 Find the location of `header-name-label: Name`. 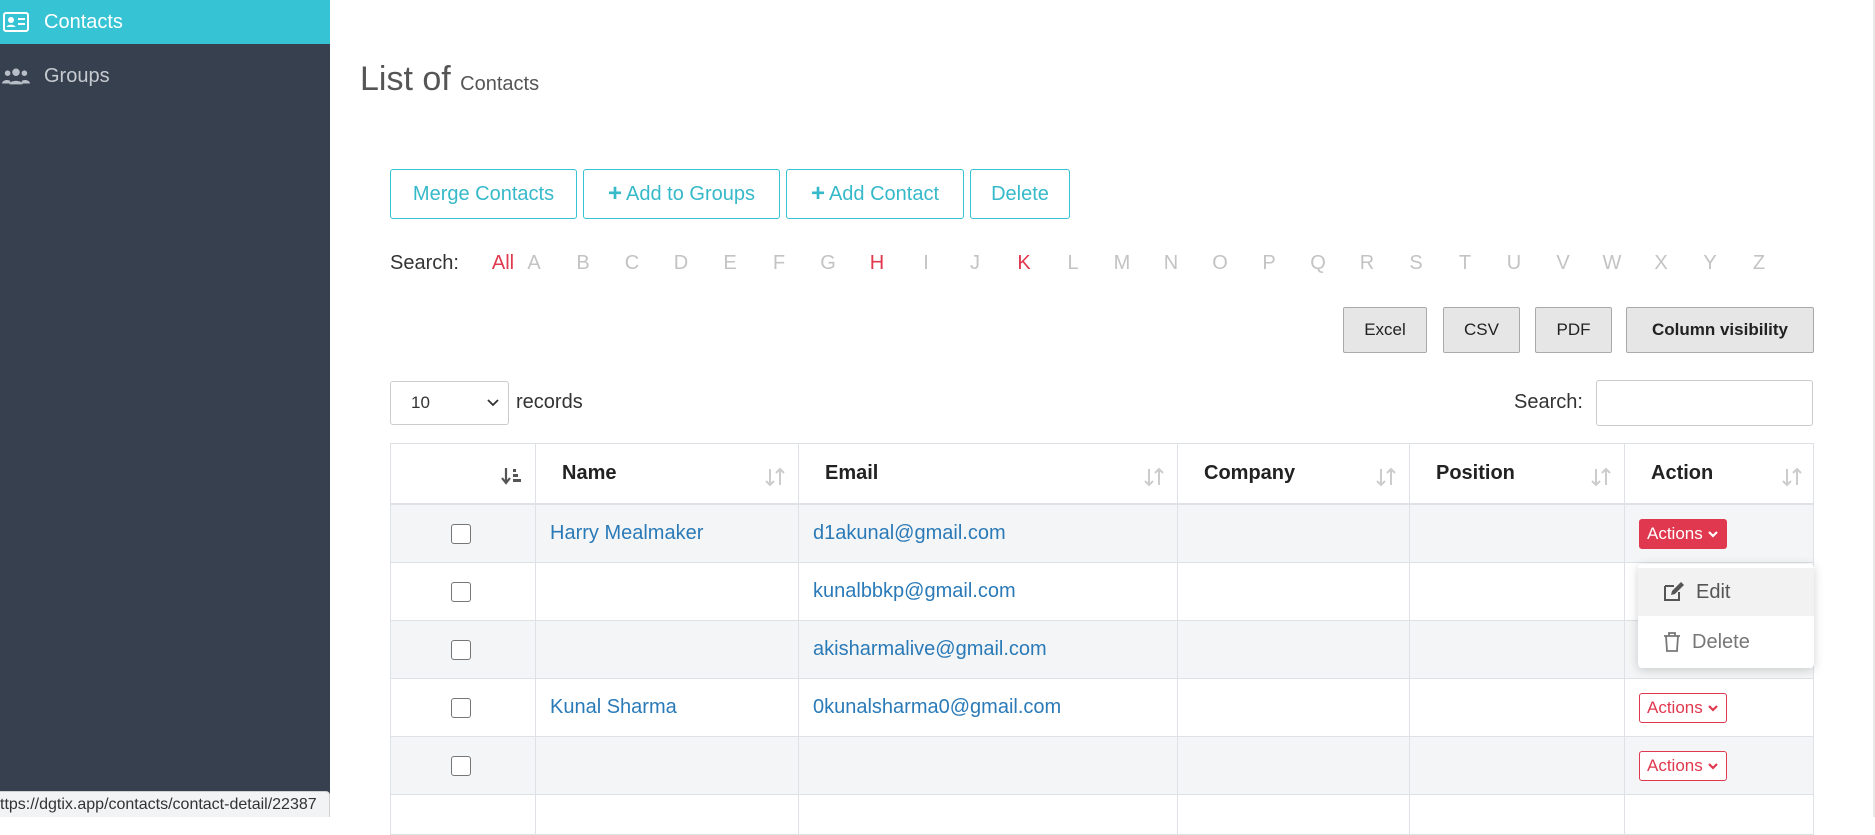

header-name-label: Name is located at coordinates (589, 473).